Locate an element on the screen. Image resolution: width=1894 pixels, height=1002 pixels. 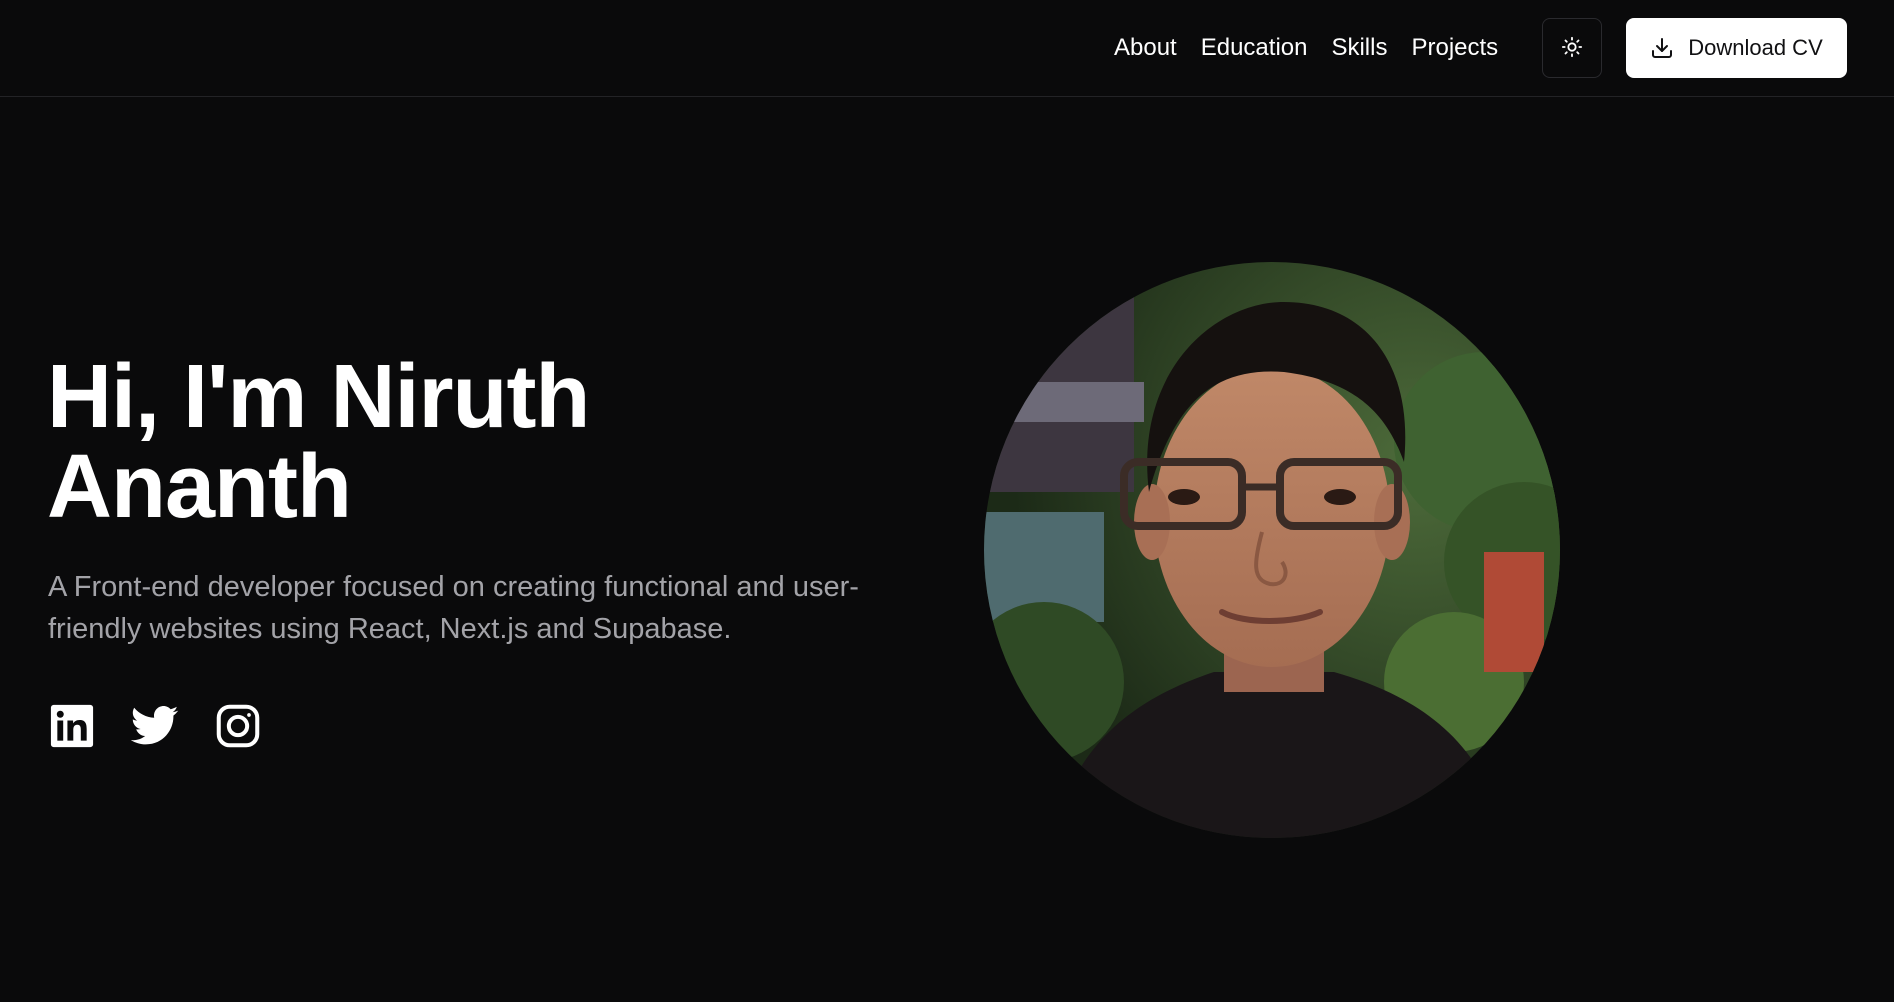
sun-icon is located at coordinates (1572, 48).